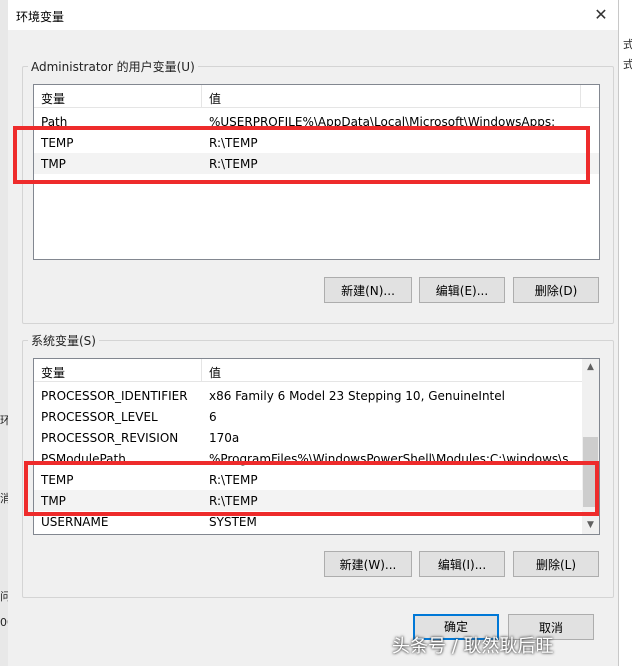 The height and width of the screenshot is (666, 632). I want to click on list-row: PROCESSOR_LEVEL 6, so click(316, 416).